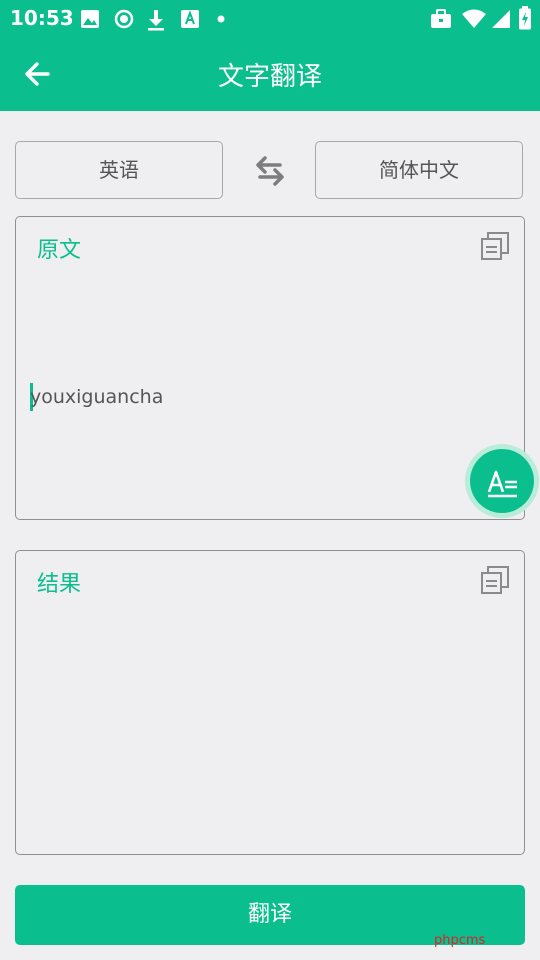  Describe the element at coordinates (269, 77) in the screenshot. I see `page-title: 文字翻译` at that location.